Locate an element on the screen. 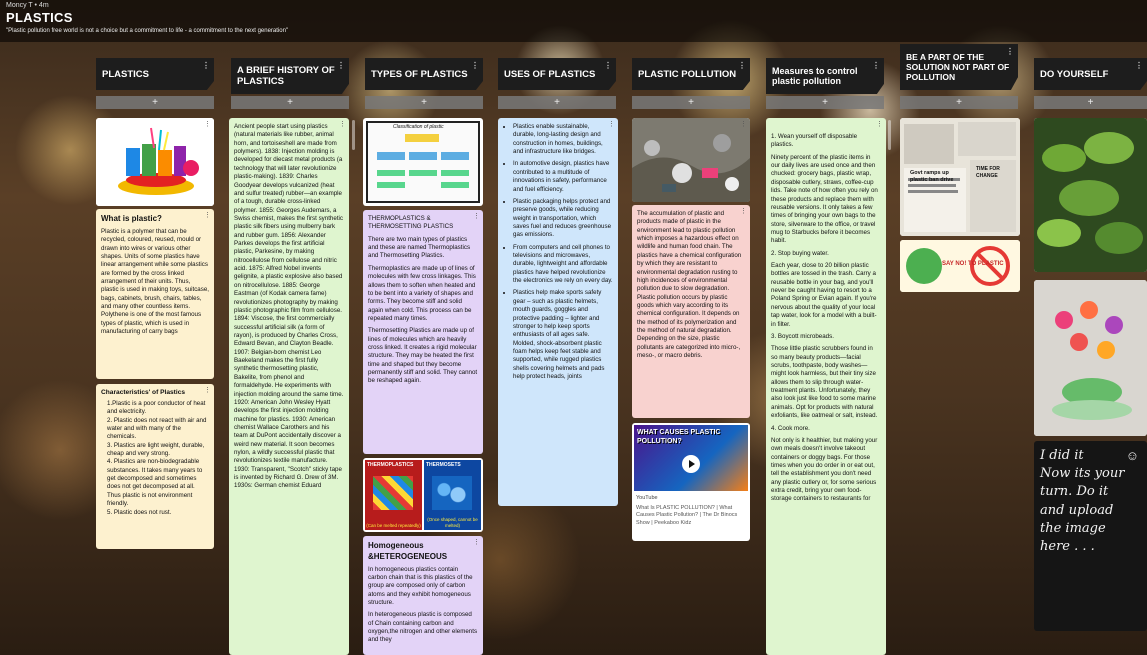 The height and width of the screenshot is (655, 1147). column-header: PLASTICS ⋮ is located at coordinates (155, 74).